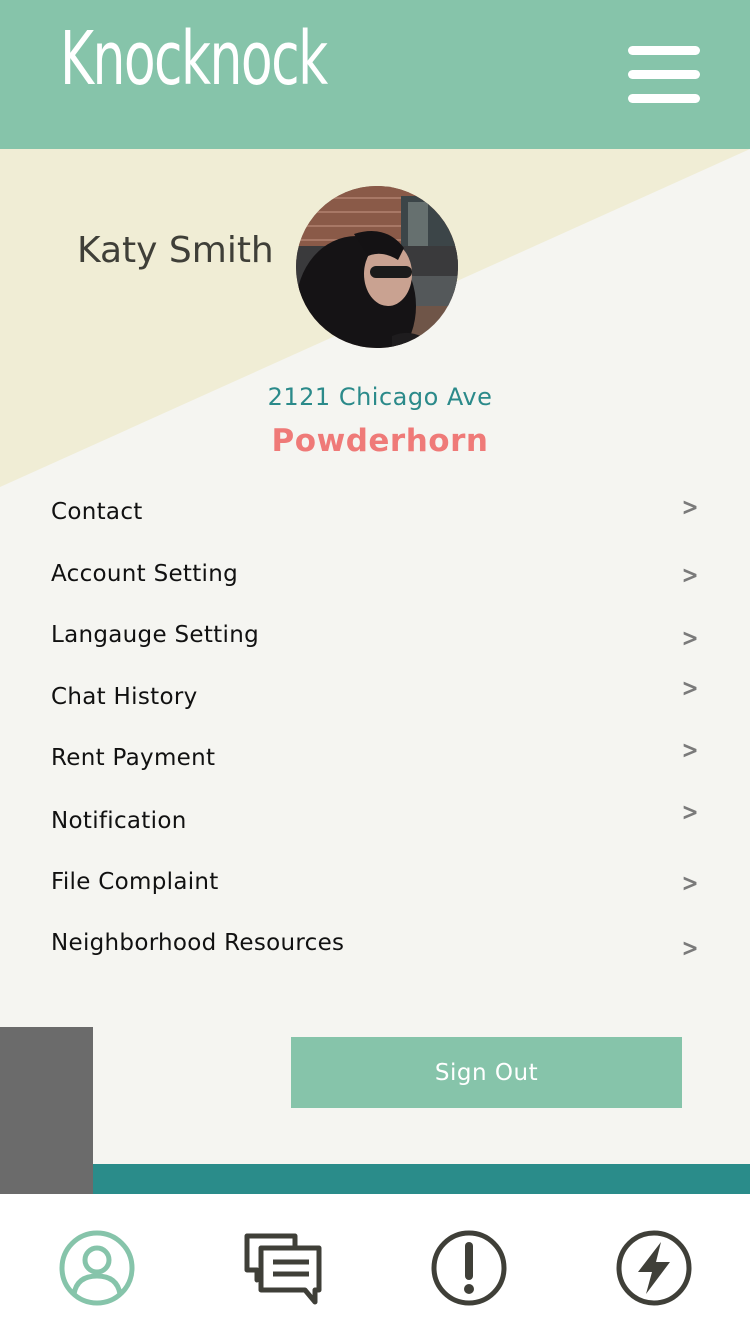 Image resolution: width=750 pixels, height=1334 pixels. I want to click on menu-item-label: Notification, so click(119, 821).